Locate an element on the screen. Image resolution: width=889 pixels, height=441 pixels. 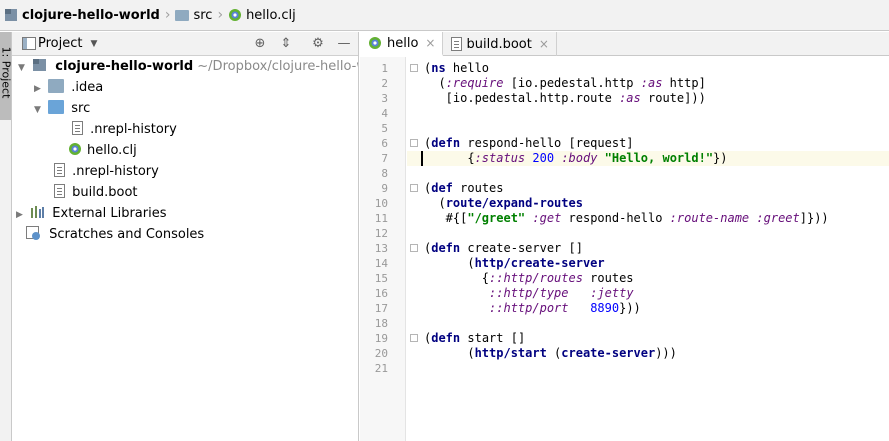
line-number: 18 is located at coordinates (381, 323).